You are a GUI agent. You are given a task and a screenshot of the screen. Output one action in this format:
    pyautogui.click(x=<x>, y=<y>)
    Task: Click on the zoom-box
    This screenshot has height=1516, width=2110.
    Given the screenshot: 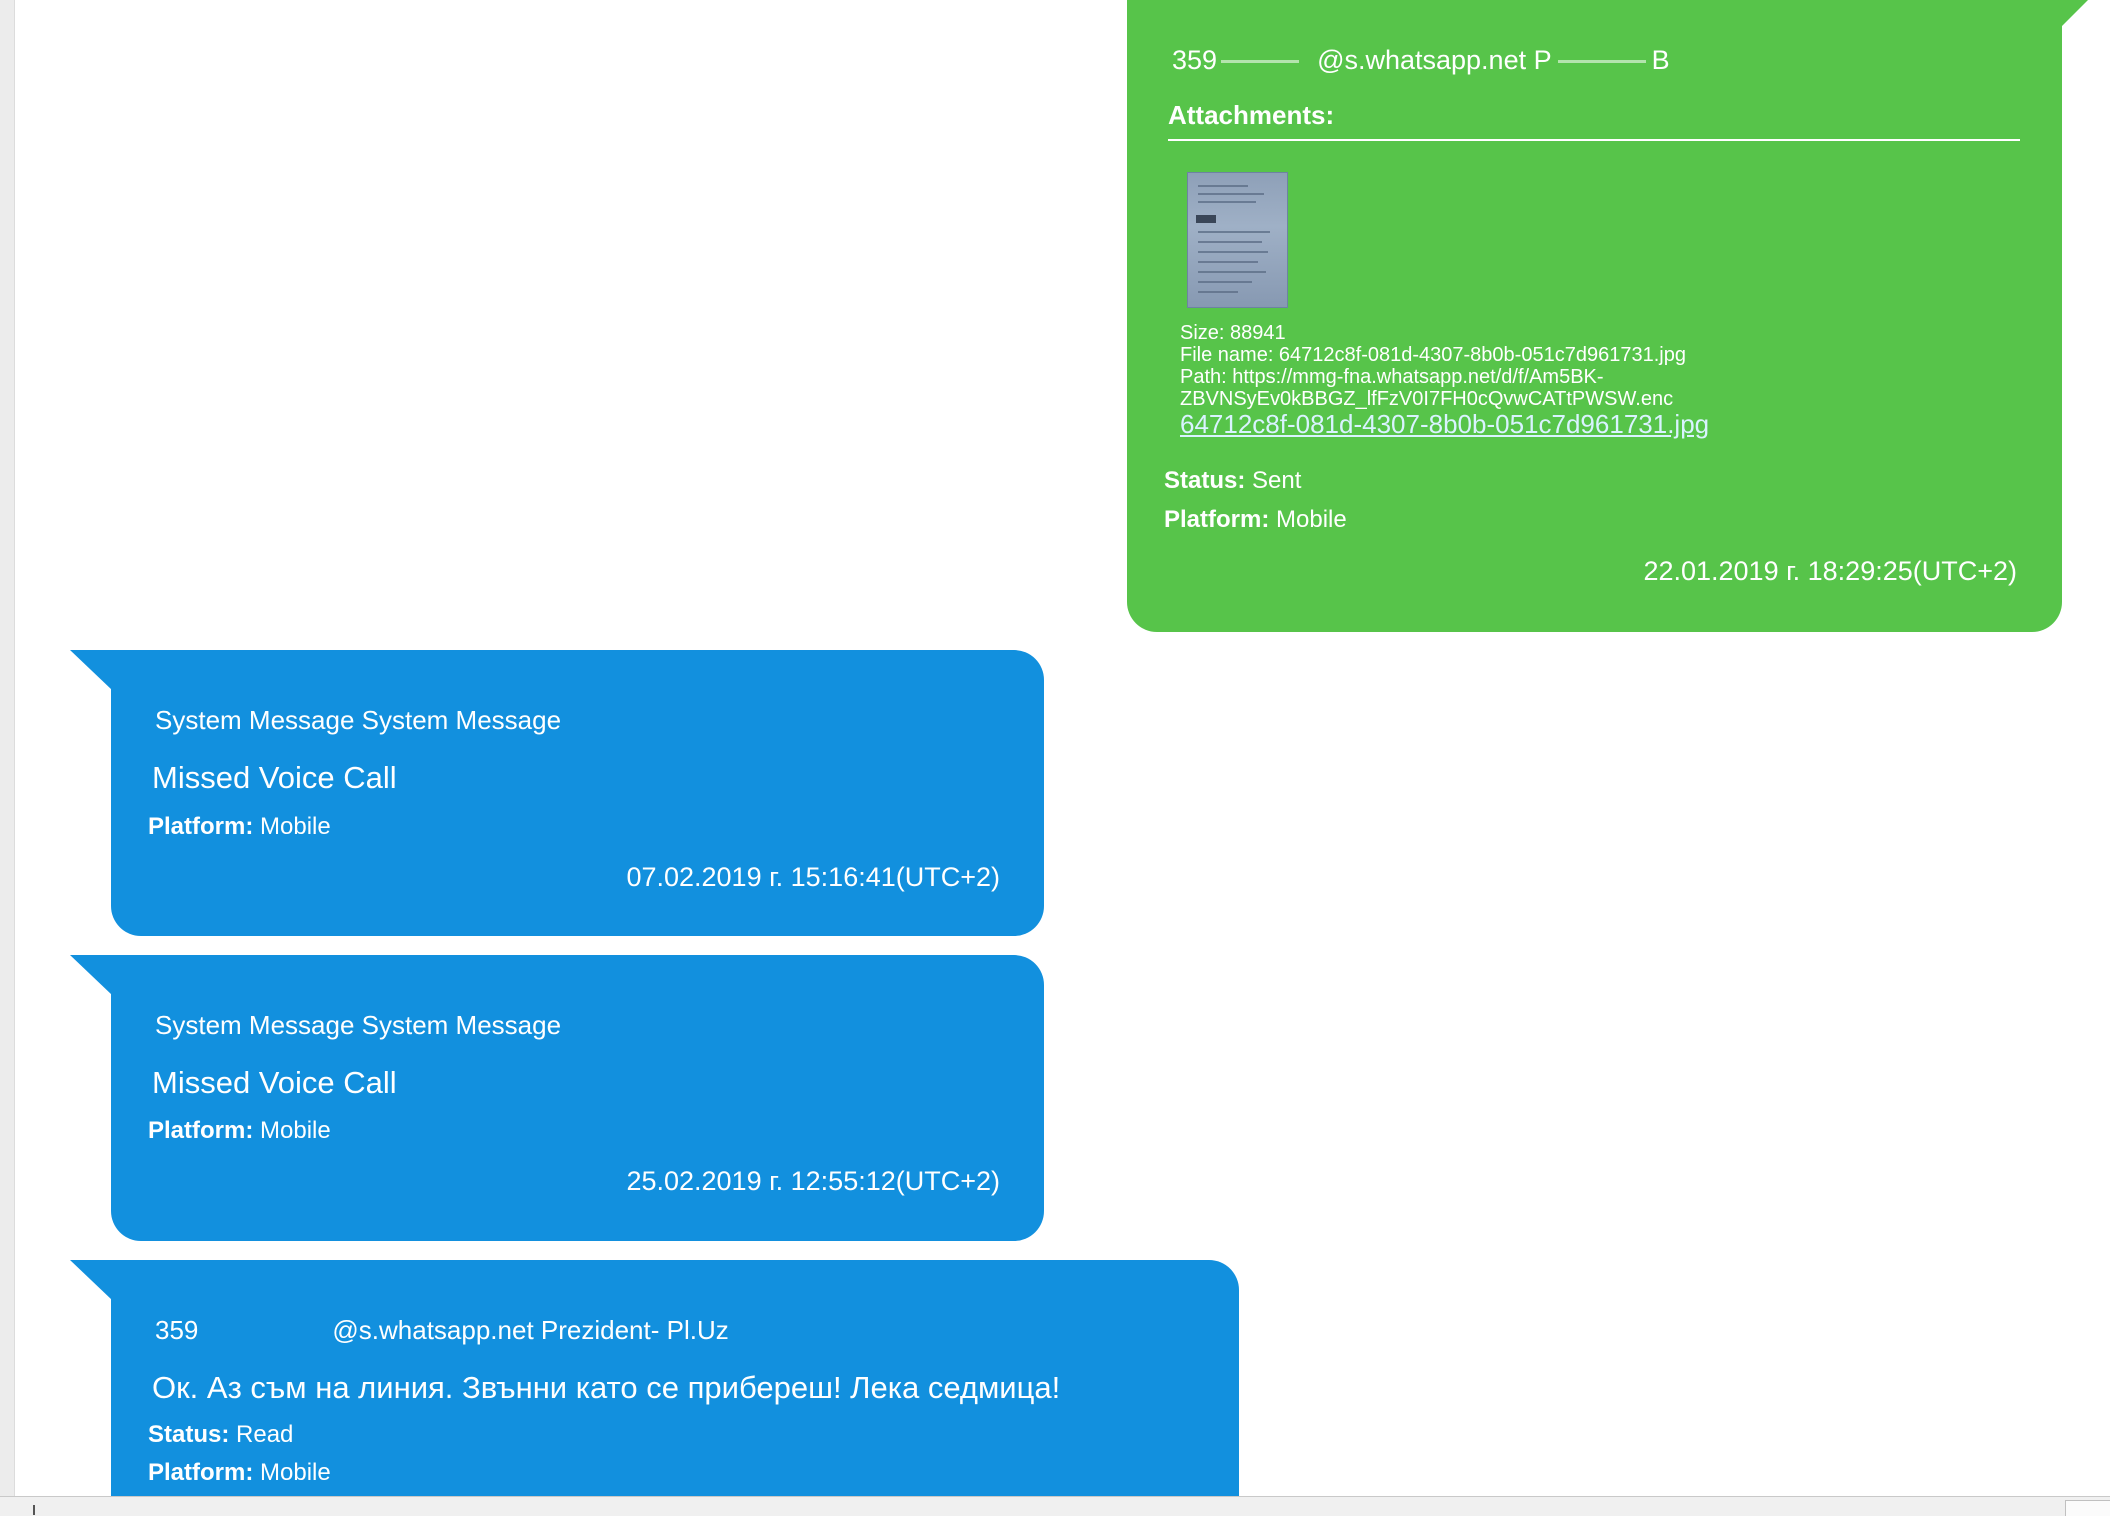 What is the action you would take?
    pyautogui.click(x=2087, y=1508)
    